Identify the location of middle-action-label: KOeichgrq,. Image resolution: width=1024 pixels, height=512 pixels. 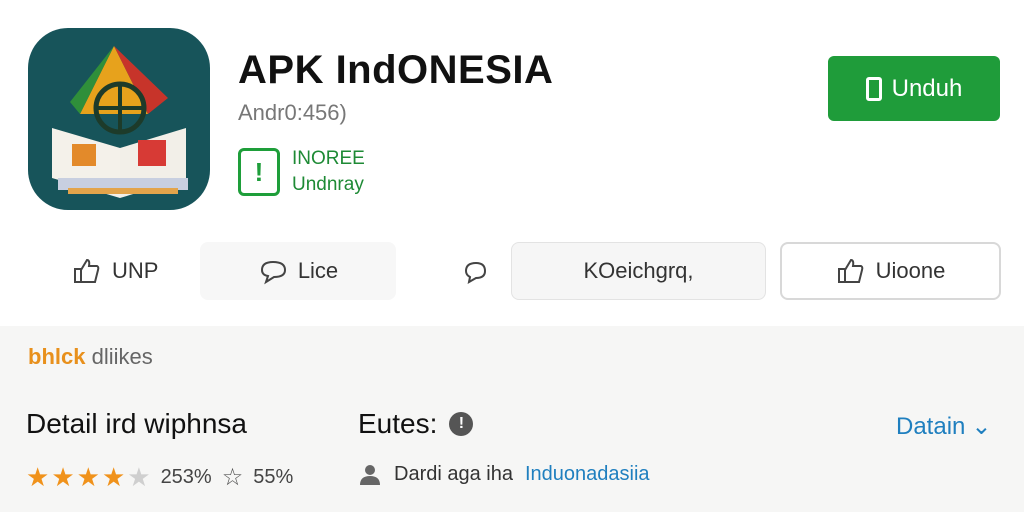
(638, 270).